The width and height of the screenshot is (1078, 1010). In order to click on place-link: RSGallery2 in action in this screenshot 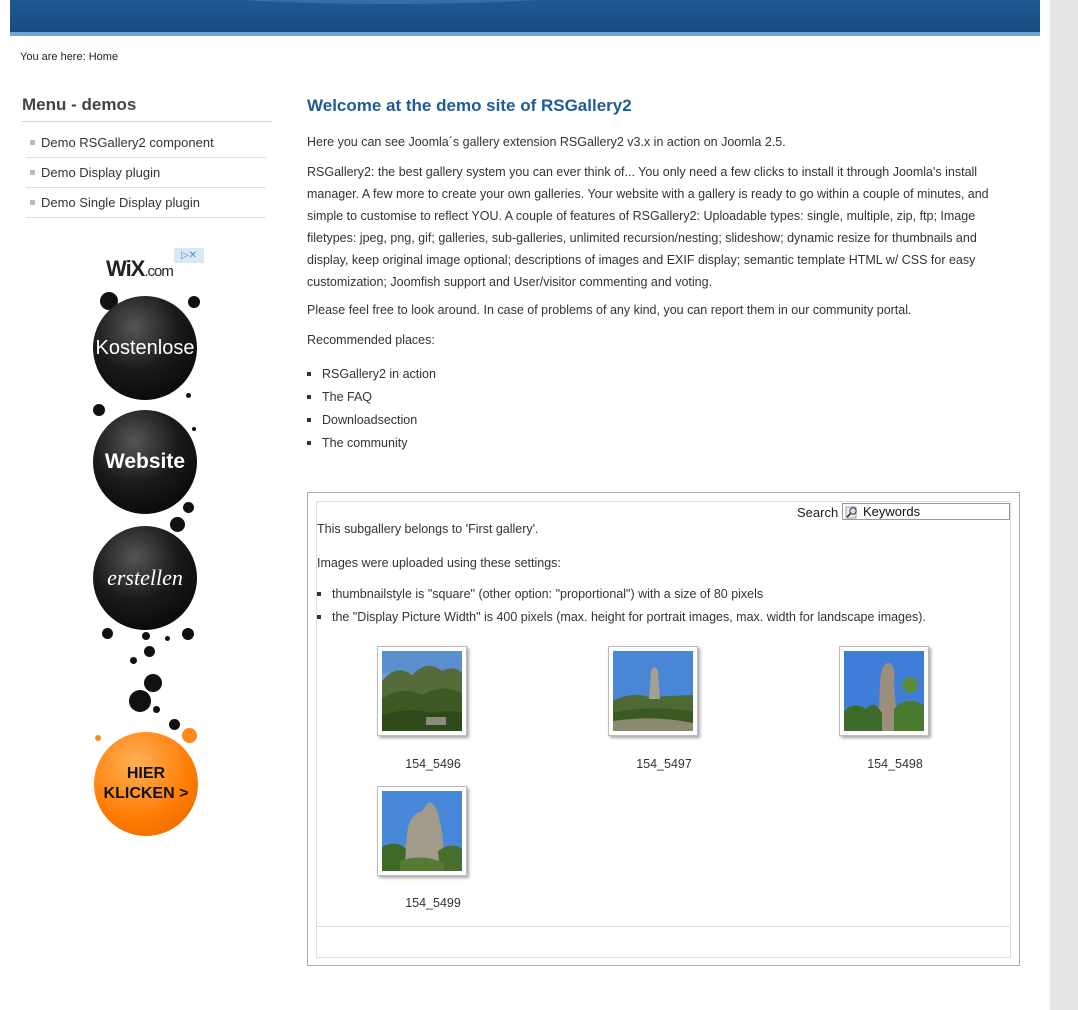, I will do `click(379, 374)`.